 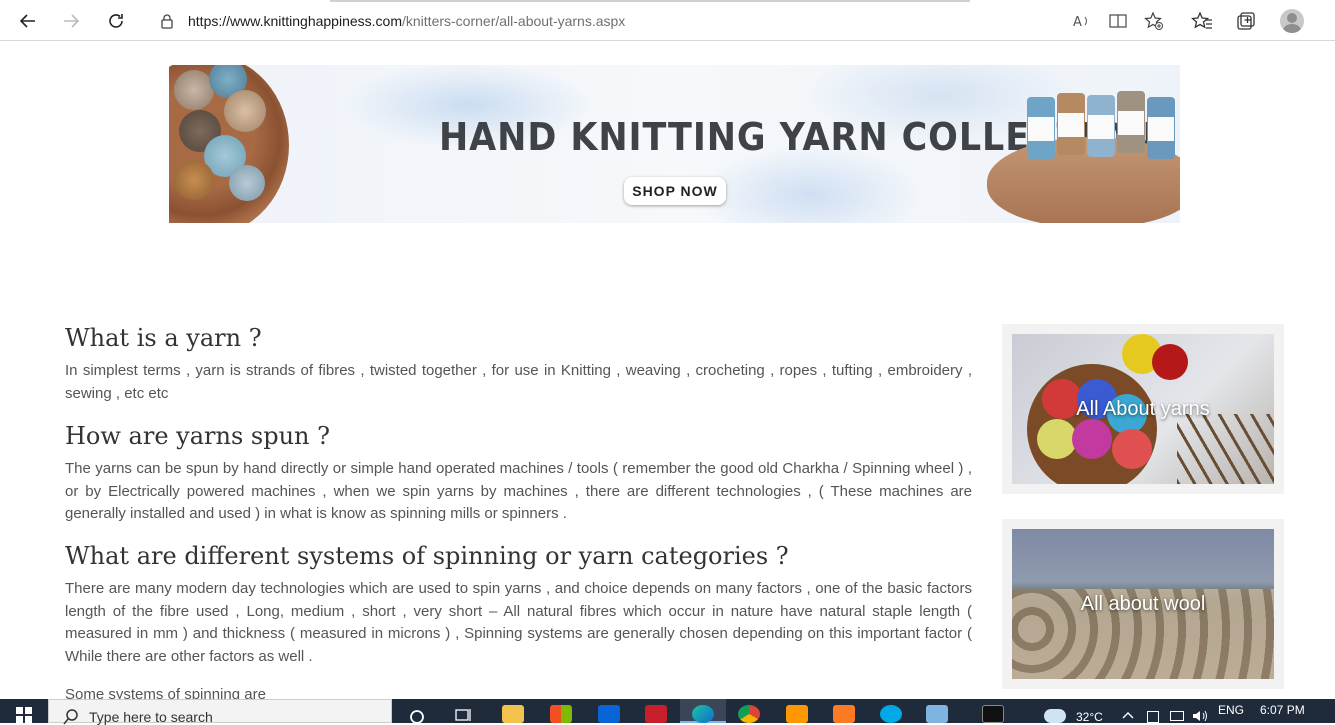 I want to click on url-path: /knitters-corner/all-about-yarns.aspx, so click(x=514, y=21).